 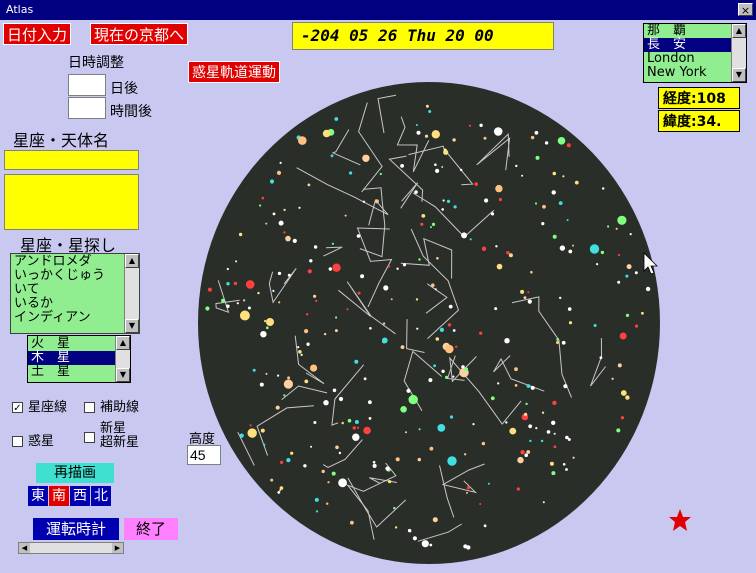 What do you see at coordinates (122, 359) in the screenshot?
I see `planet-list-scrollbar: ▲ ▼` at bounding box center [122, 359].